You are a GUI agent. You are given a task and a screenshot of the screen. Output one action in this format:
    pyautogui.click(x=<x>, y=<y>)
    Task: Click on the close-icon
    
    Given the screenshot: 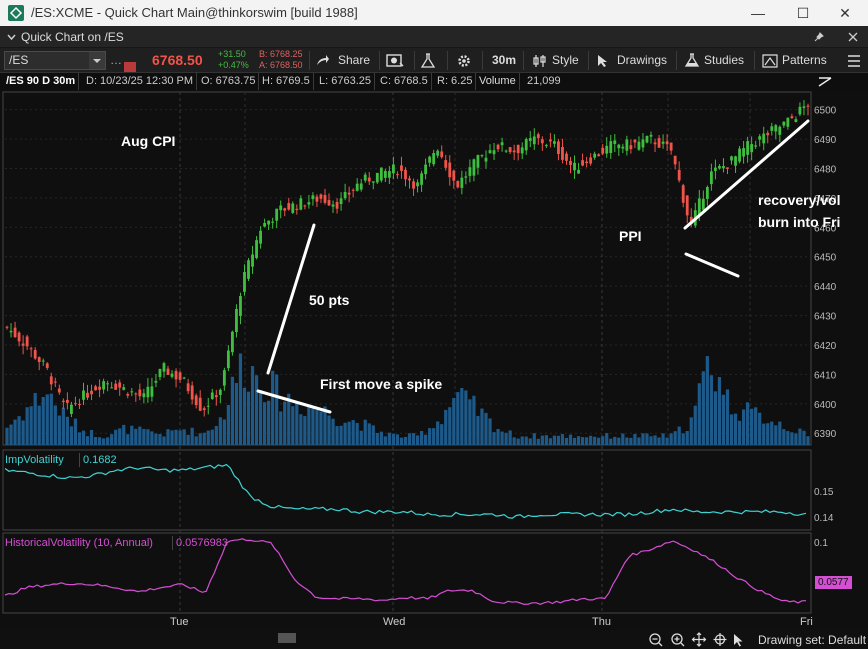 What is the action you would take?
    pyautogui.click(x=853, y=37)
    